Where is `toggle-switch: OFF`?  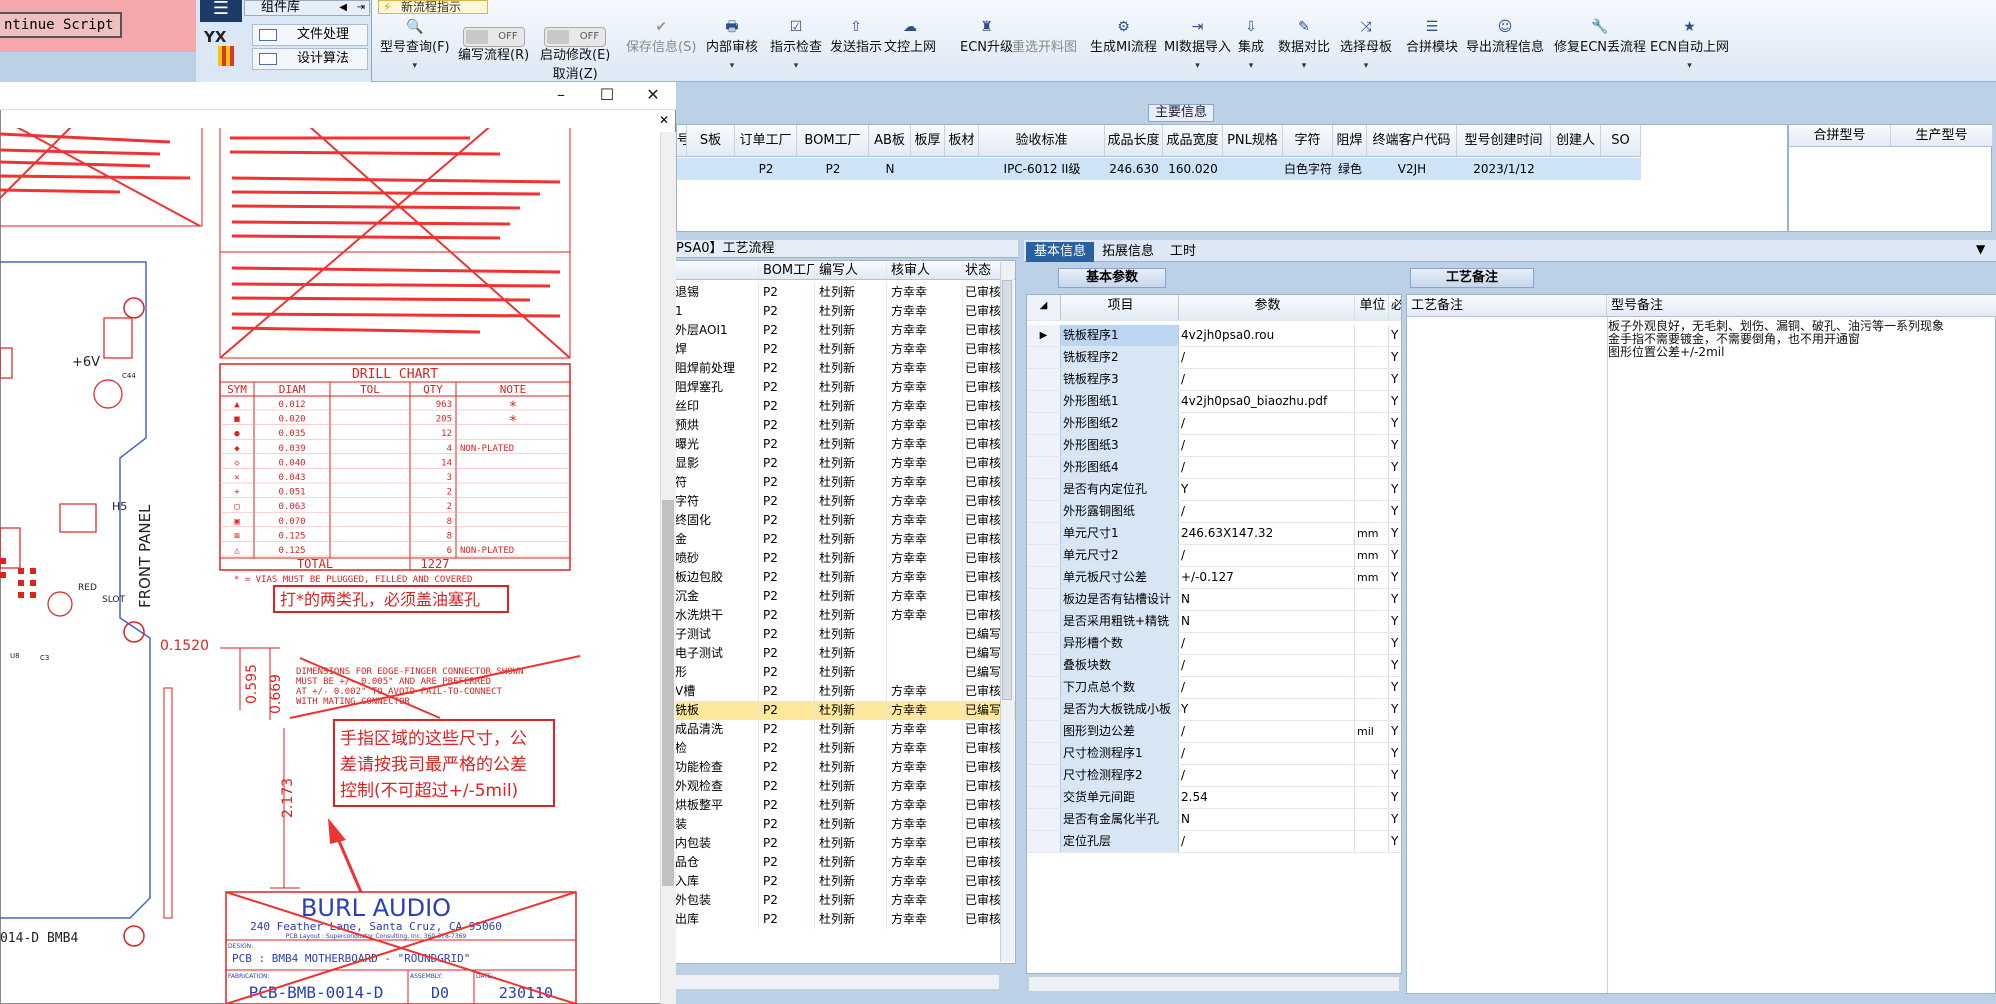
toggle-switch: OFF is located at coordinates (493, 37).